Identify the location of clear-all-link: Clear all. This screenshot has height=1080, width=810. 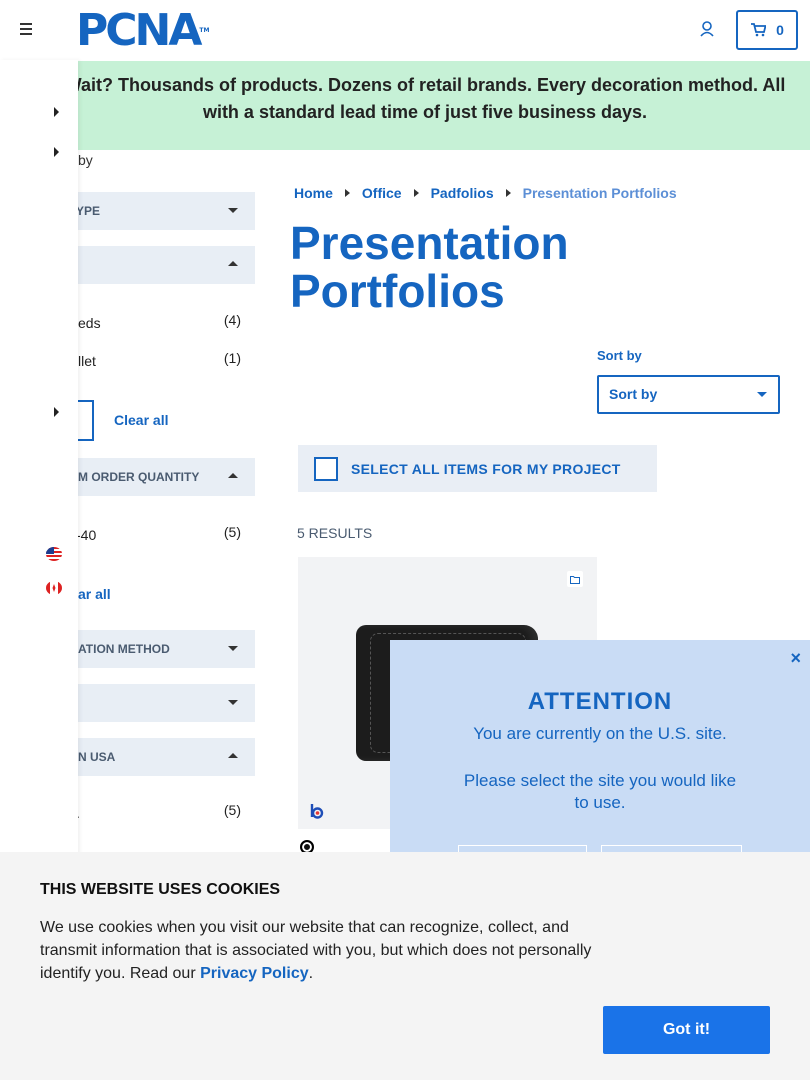
(141, 420).